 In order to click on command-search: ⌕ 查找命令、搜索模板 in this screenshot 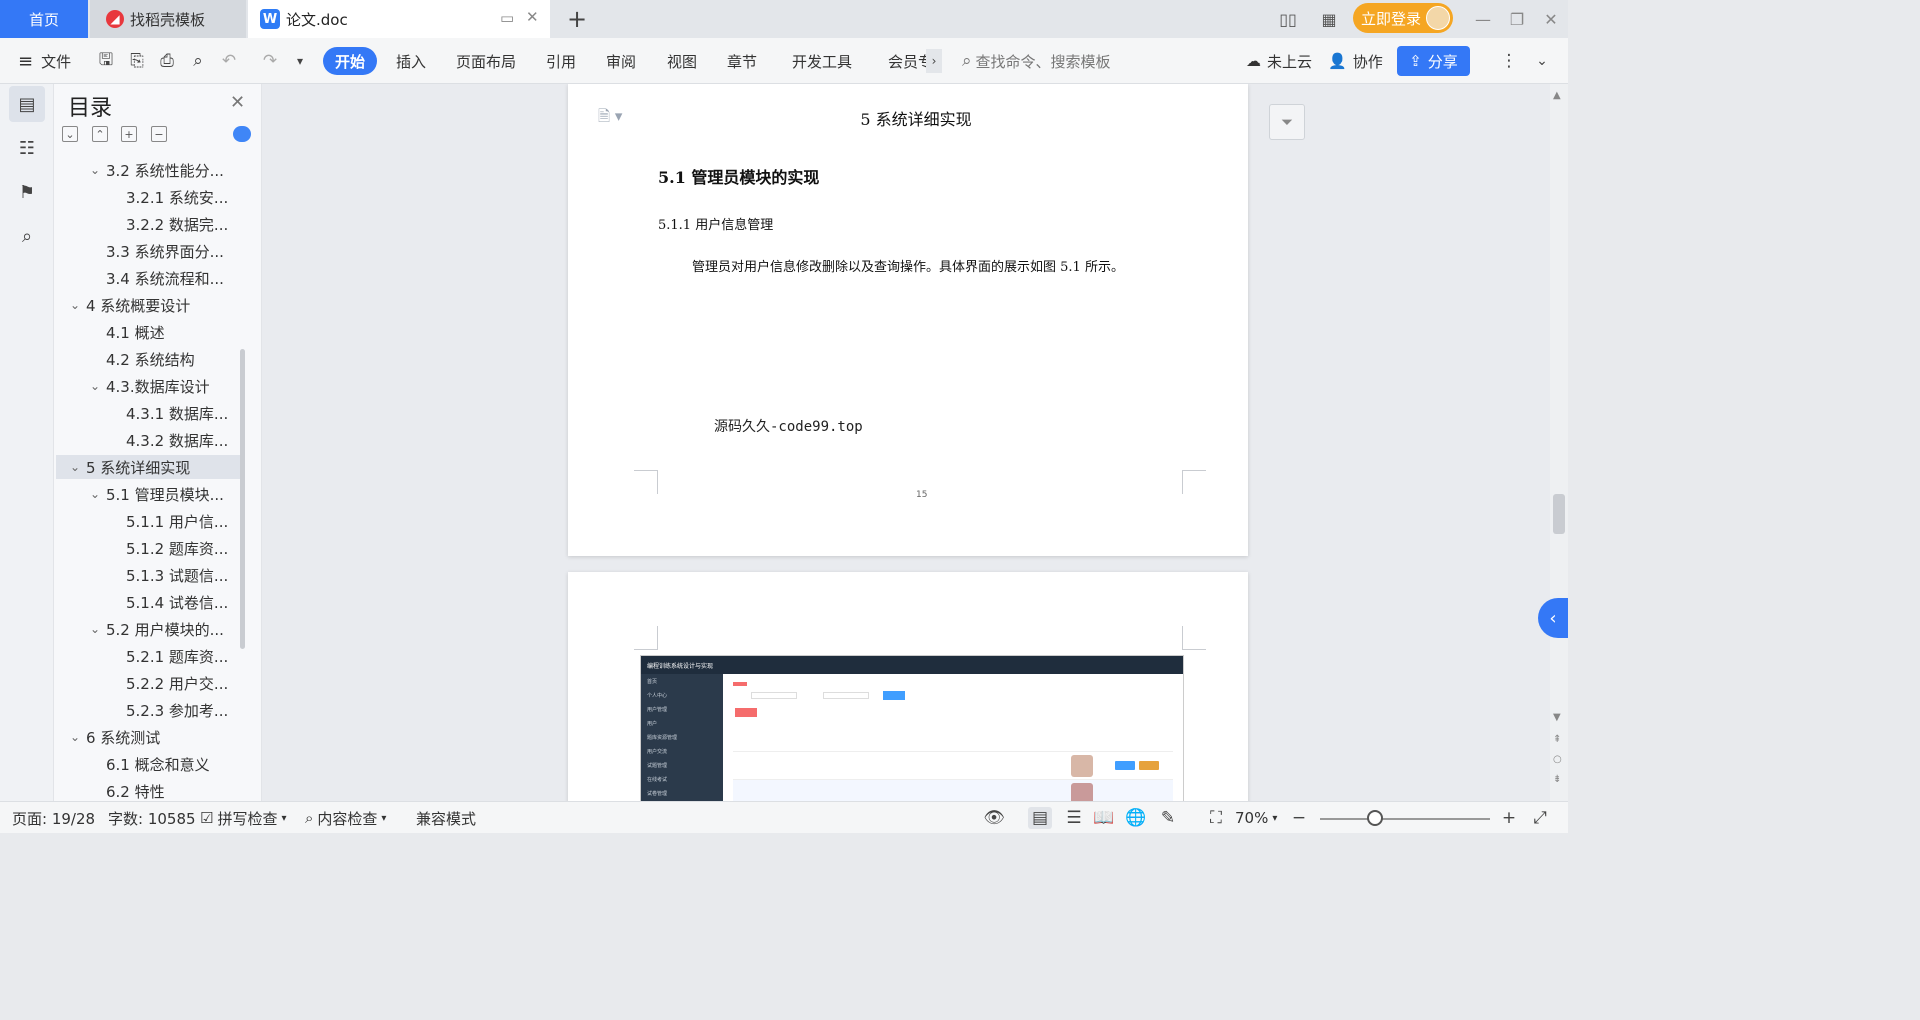, I will do `click(1036, 61)`.